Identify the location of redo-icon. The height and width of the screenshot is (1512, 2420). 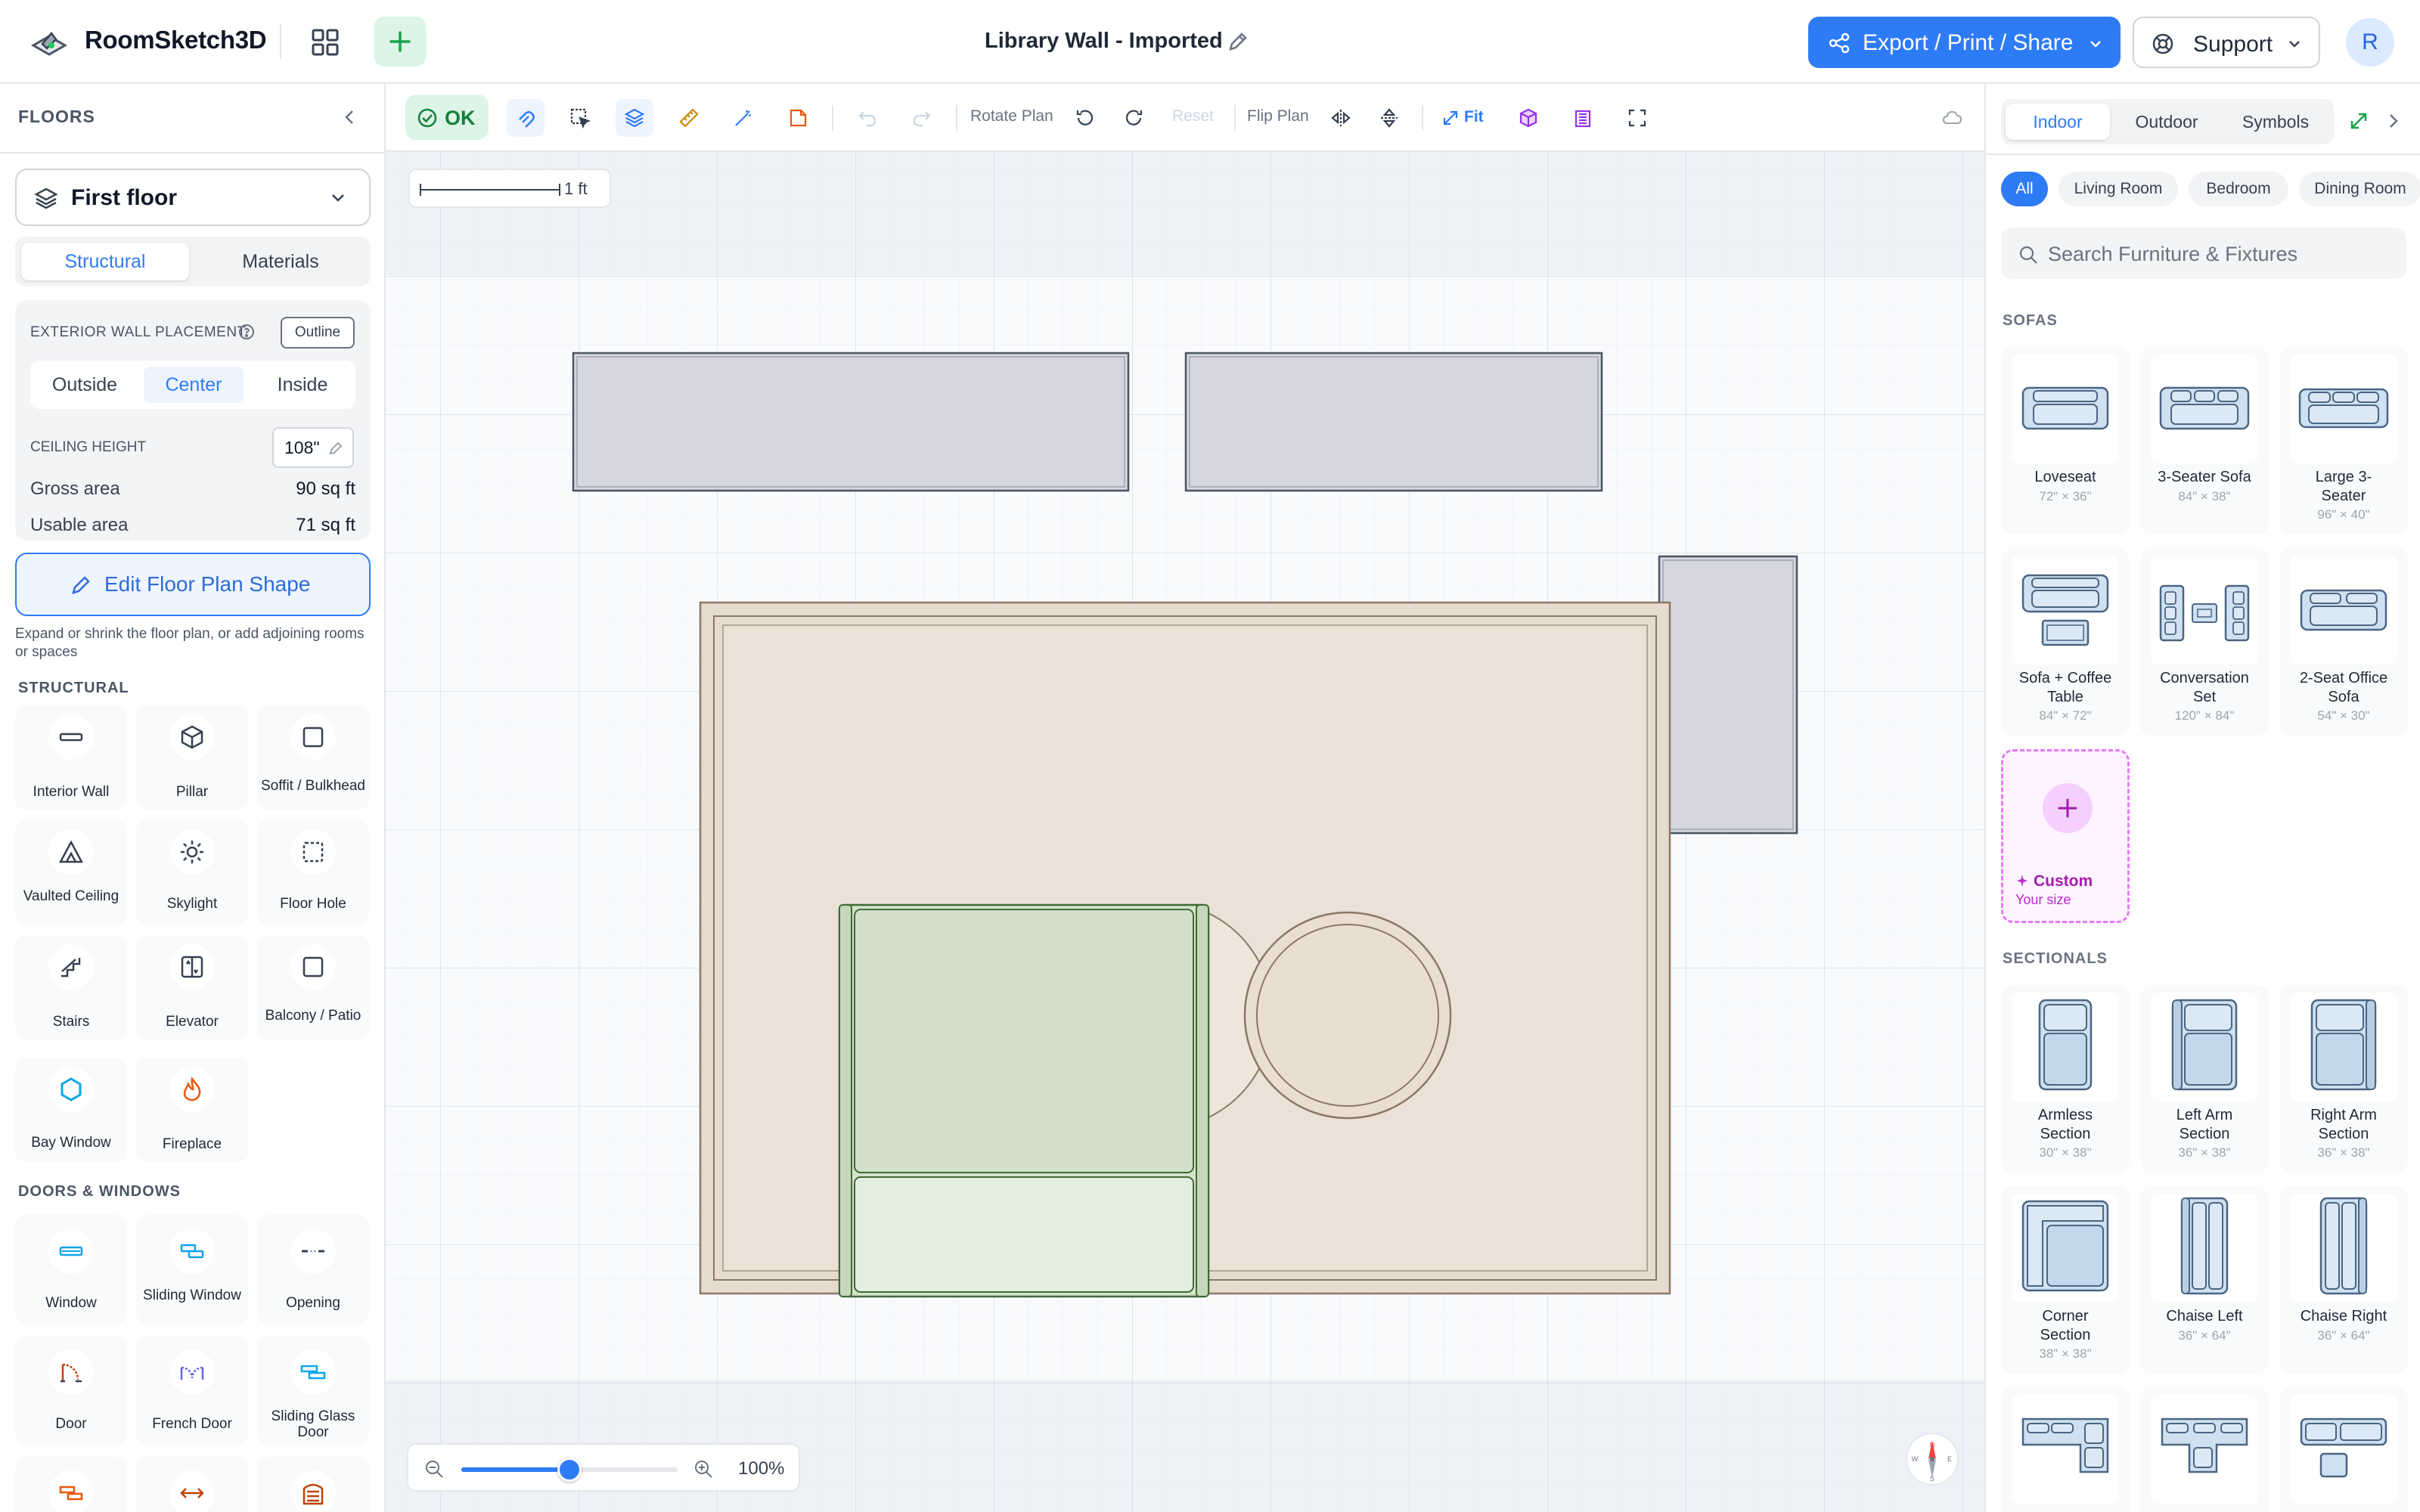
(922, 118).